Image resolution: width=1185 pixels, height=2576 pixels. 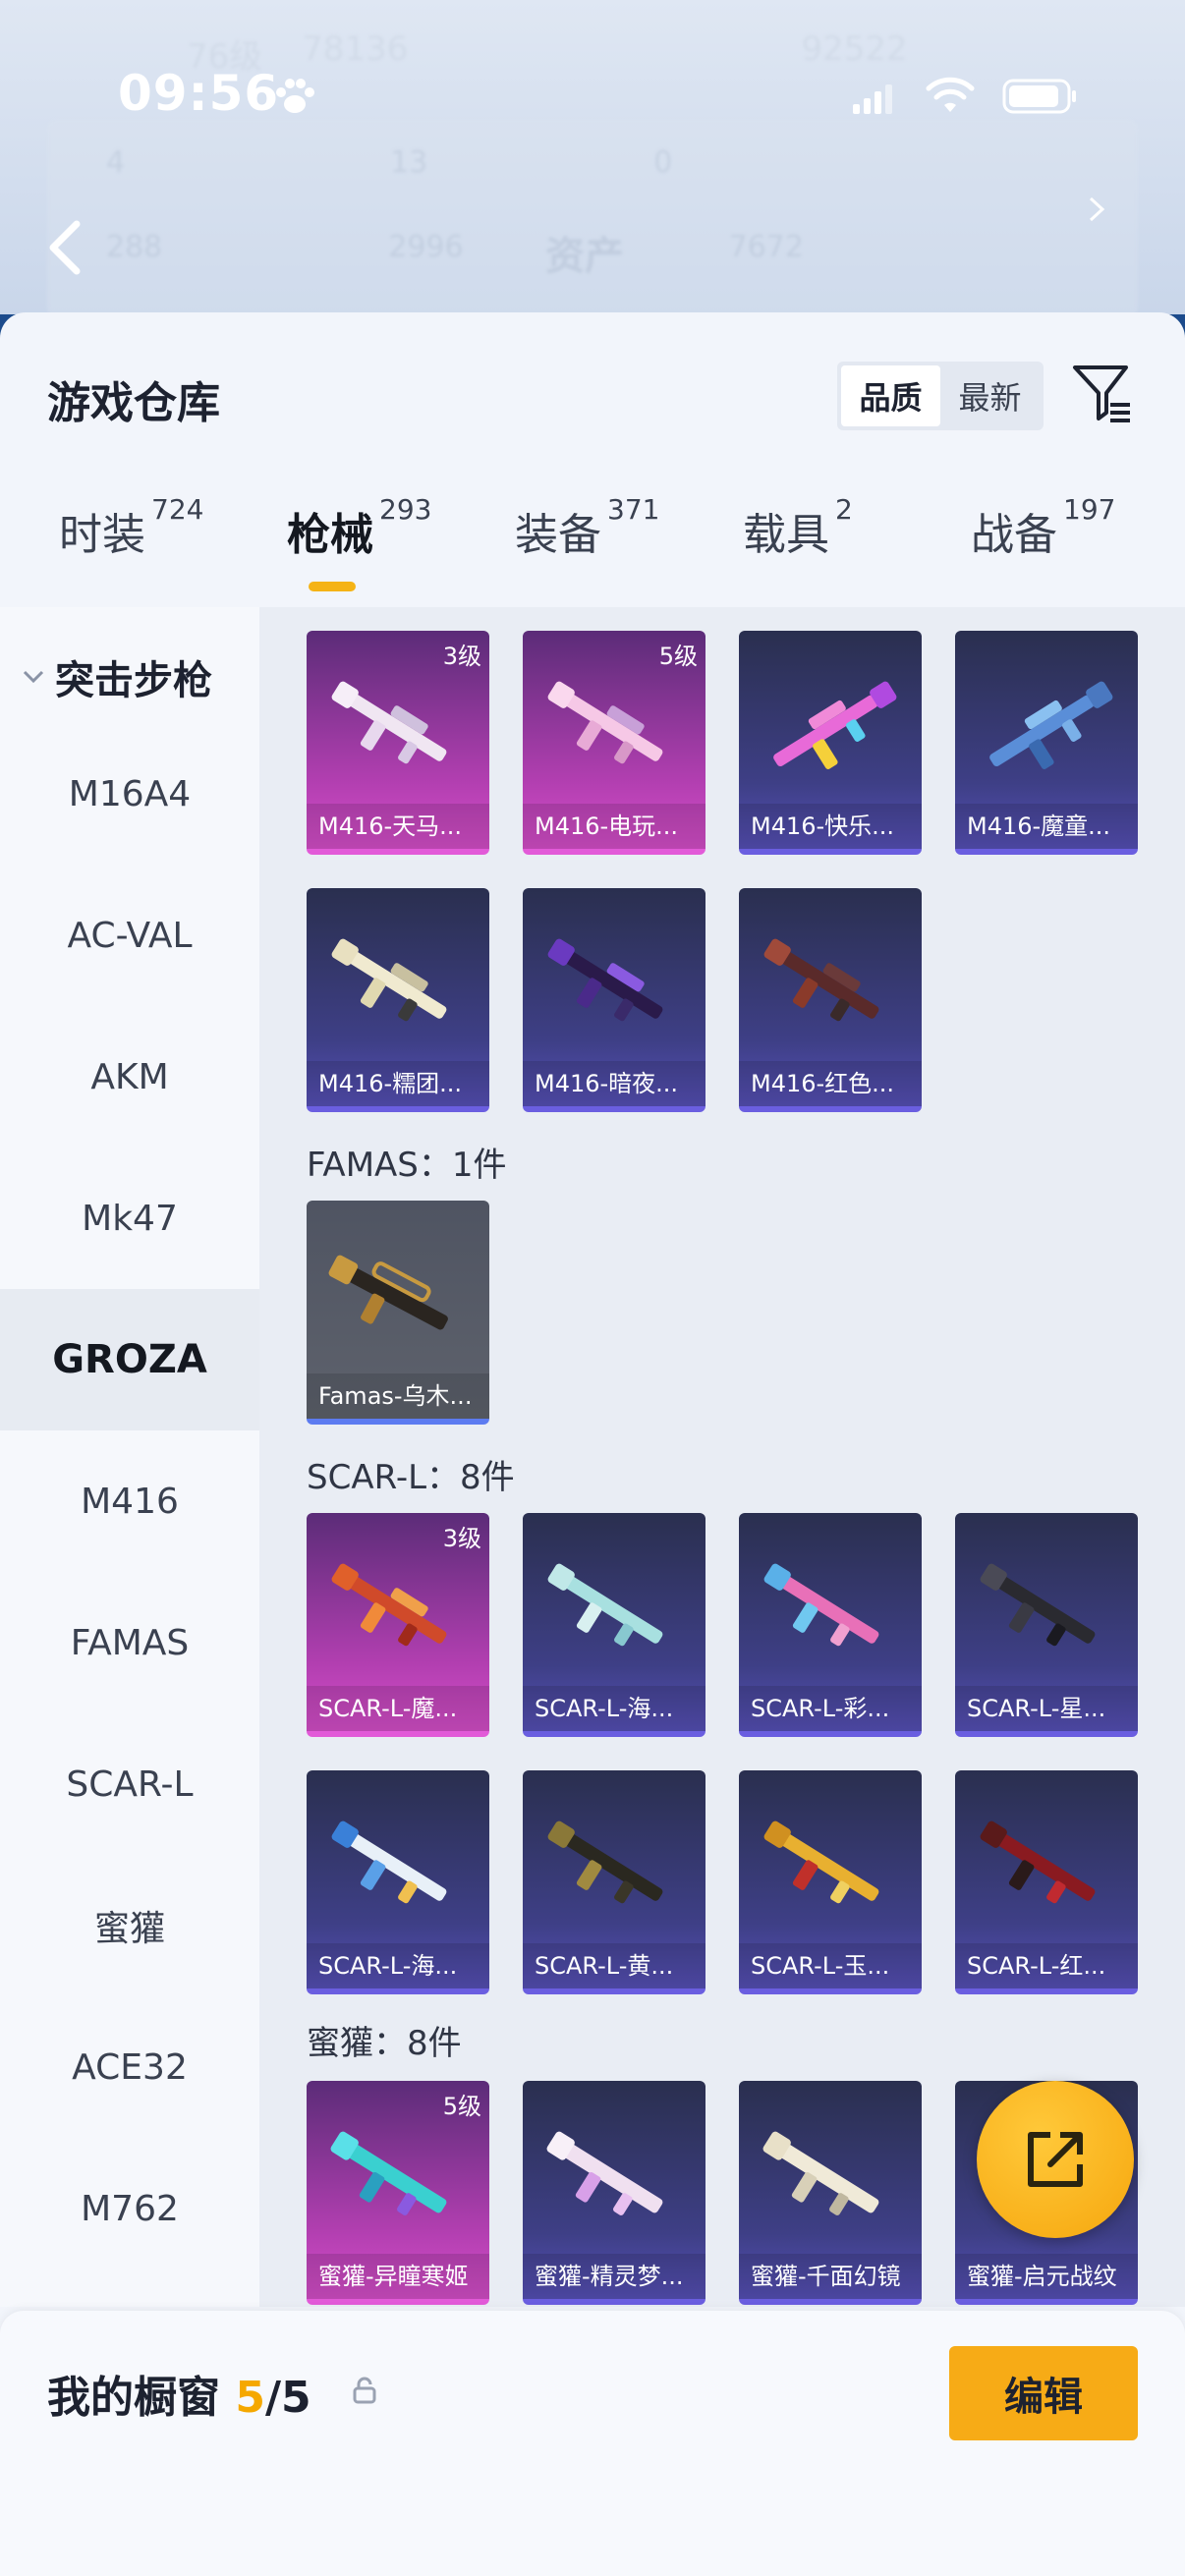 I want to click on sidebar-item-m416: M416, so click(x=130, y=1501).